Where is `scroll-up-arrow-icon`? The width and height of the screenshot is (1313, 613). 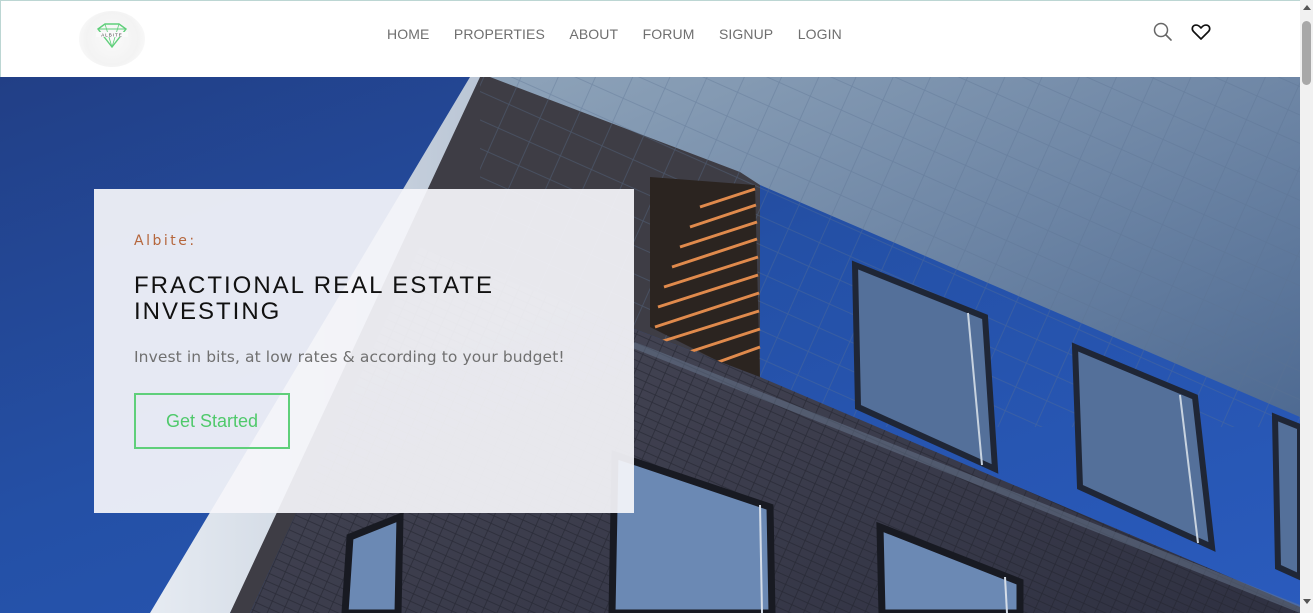 scroll-up-arrow-icon is located at coordinates (1307, 7).